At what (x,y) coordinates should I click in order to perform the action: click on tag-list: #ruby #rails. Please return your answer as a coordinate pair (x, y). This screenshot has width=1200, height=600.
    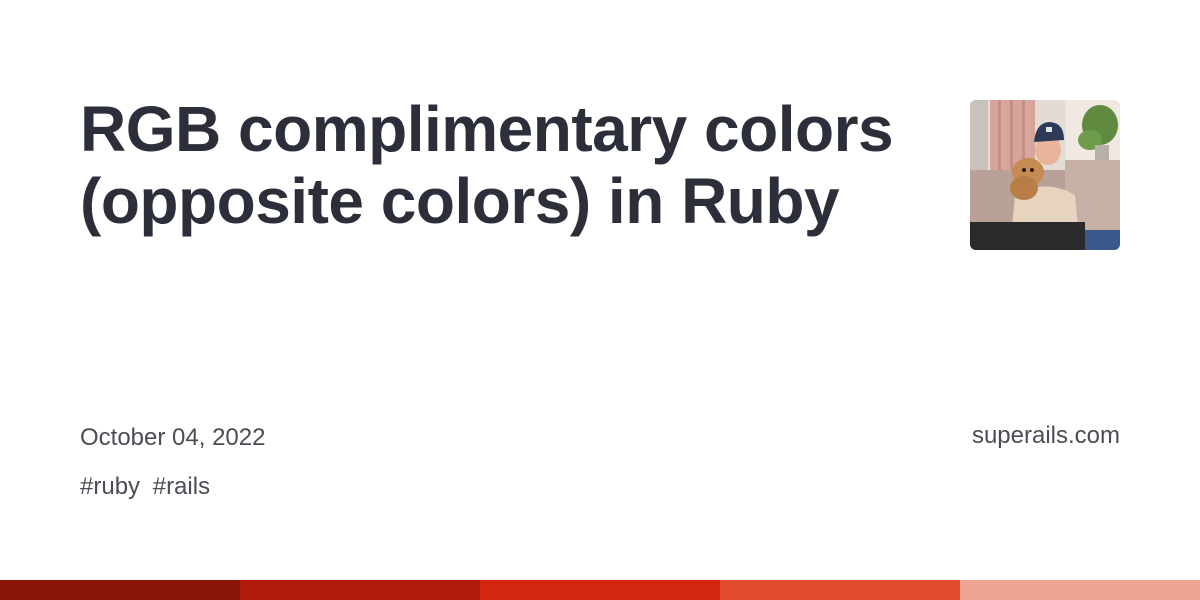
    Looking at the image, I should click on (148, 487).